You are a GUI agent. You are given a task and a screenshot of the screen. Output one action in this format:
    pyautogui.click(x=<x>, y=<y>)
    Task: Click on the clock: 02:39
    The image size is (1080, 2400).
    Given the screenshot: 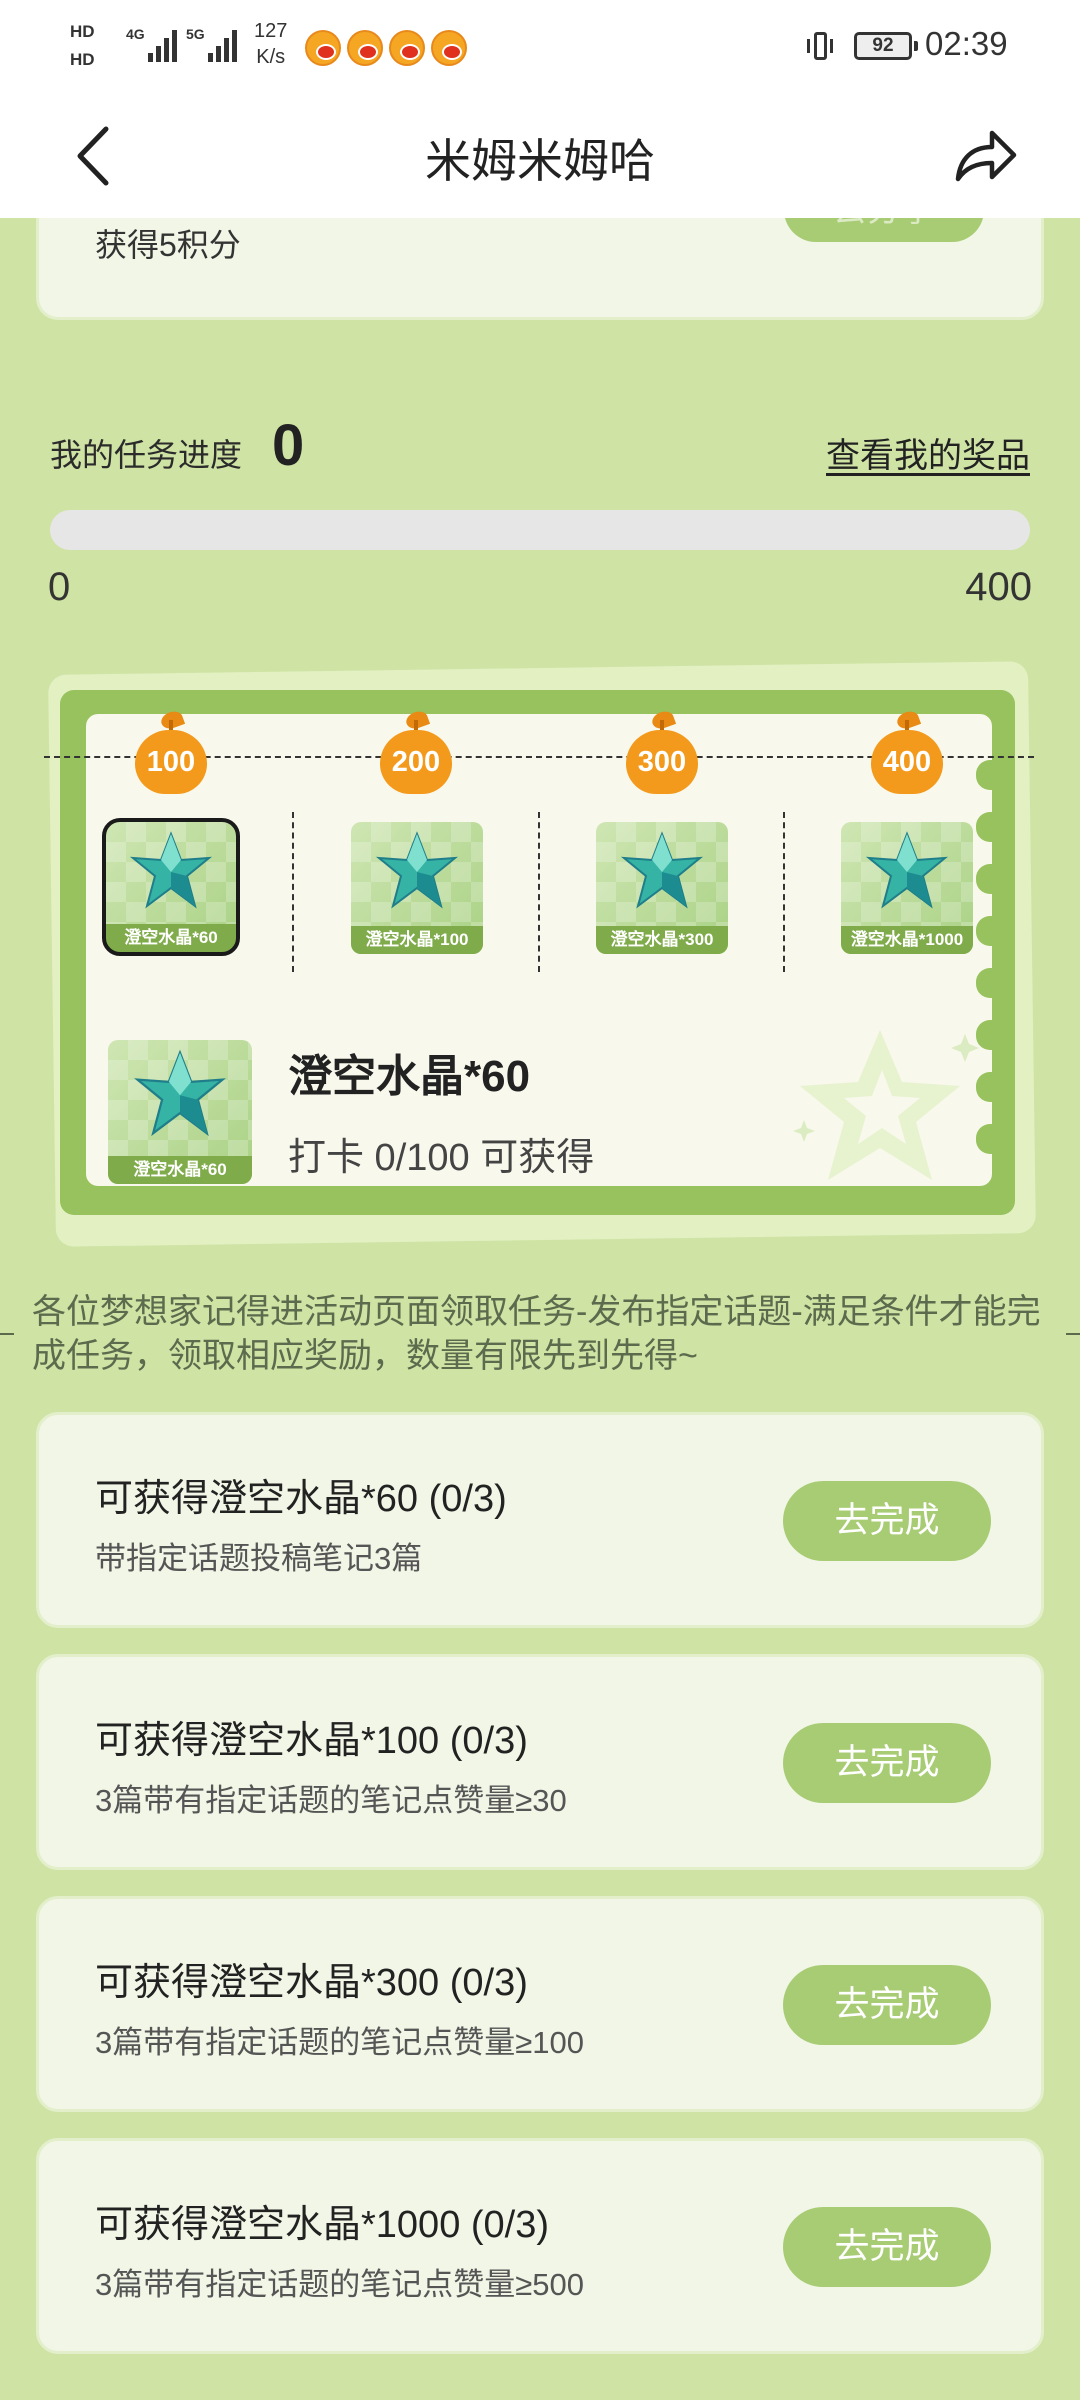 What is the action you would take?
    pyautogui.click(x=966, y=43)
    